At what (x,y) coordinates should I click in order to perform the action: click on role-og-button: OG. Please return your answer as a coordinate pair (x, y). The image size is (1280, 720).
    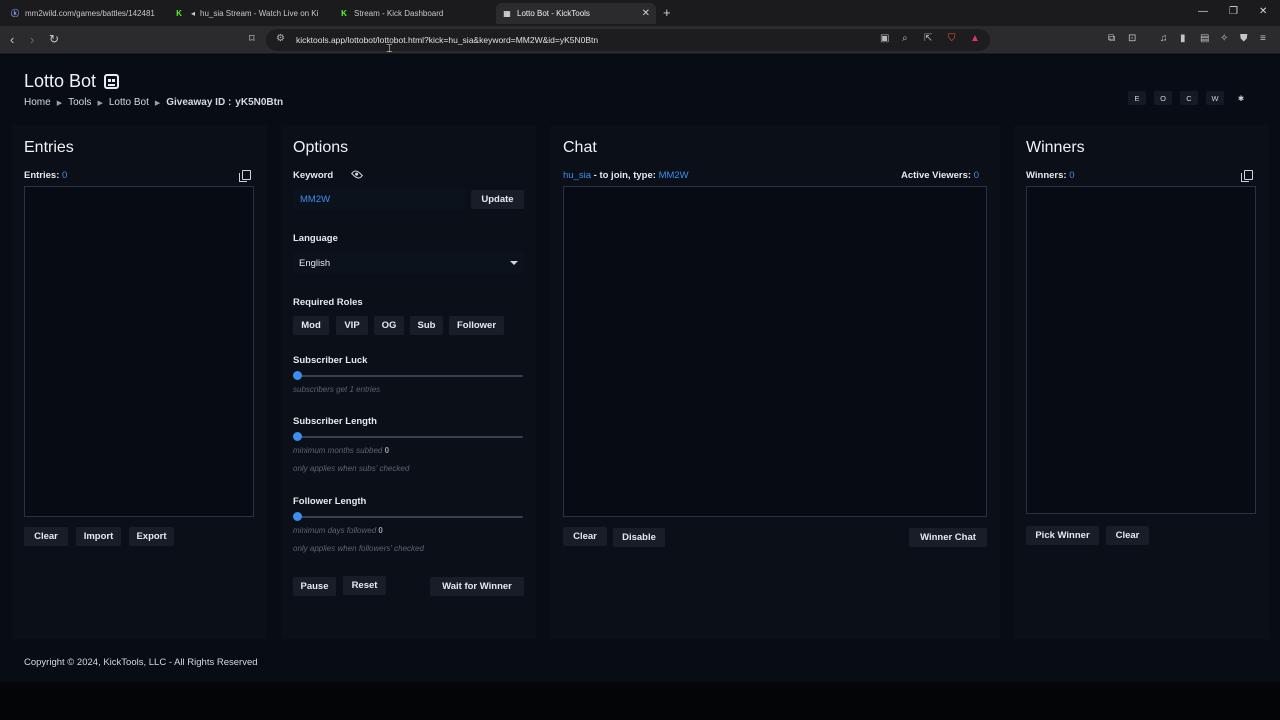
    Looking at the image, I should click on (389, 325).